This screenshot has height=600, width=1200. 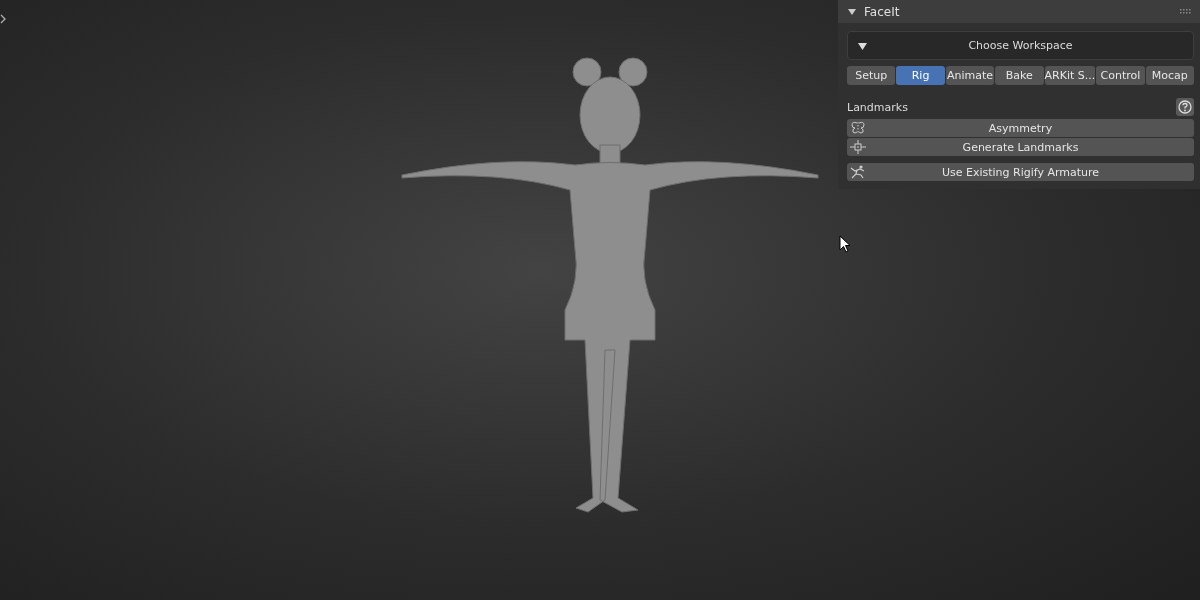 What do you see at coordinates (852, 11) in the screenshot?
I see `collapse-triangle-icon` at bounding box center [852, 11].